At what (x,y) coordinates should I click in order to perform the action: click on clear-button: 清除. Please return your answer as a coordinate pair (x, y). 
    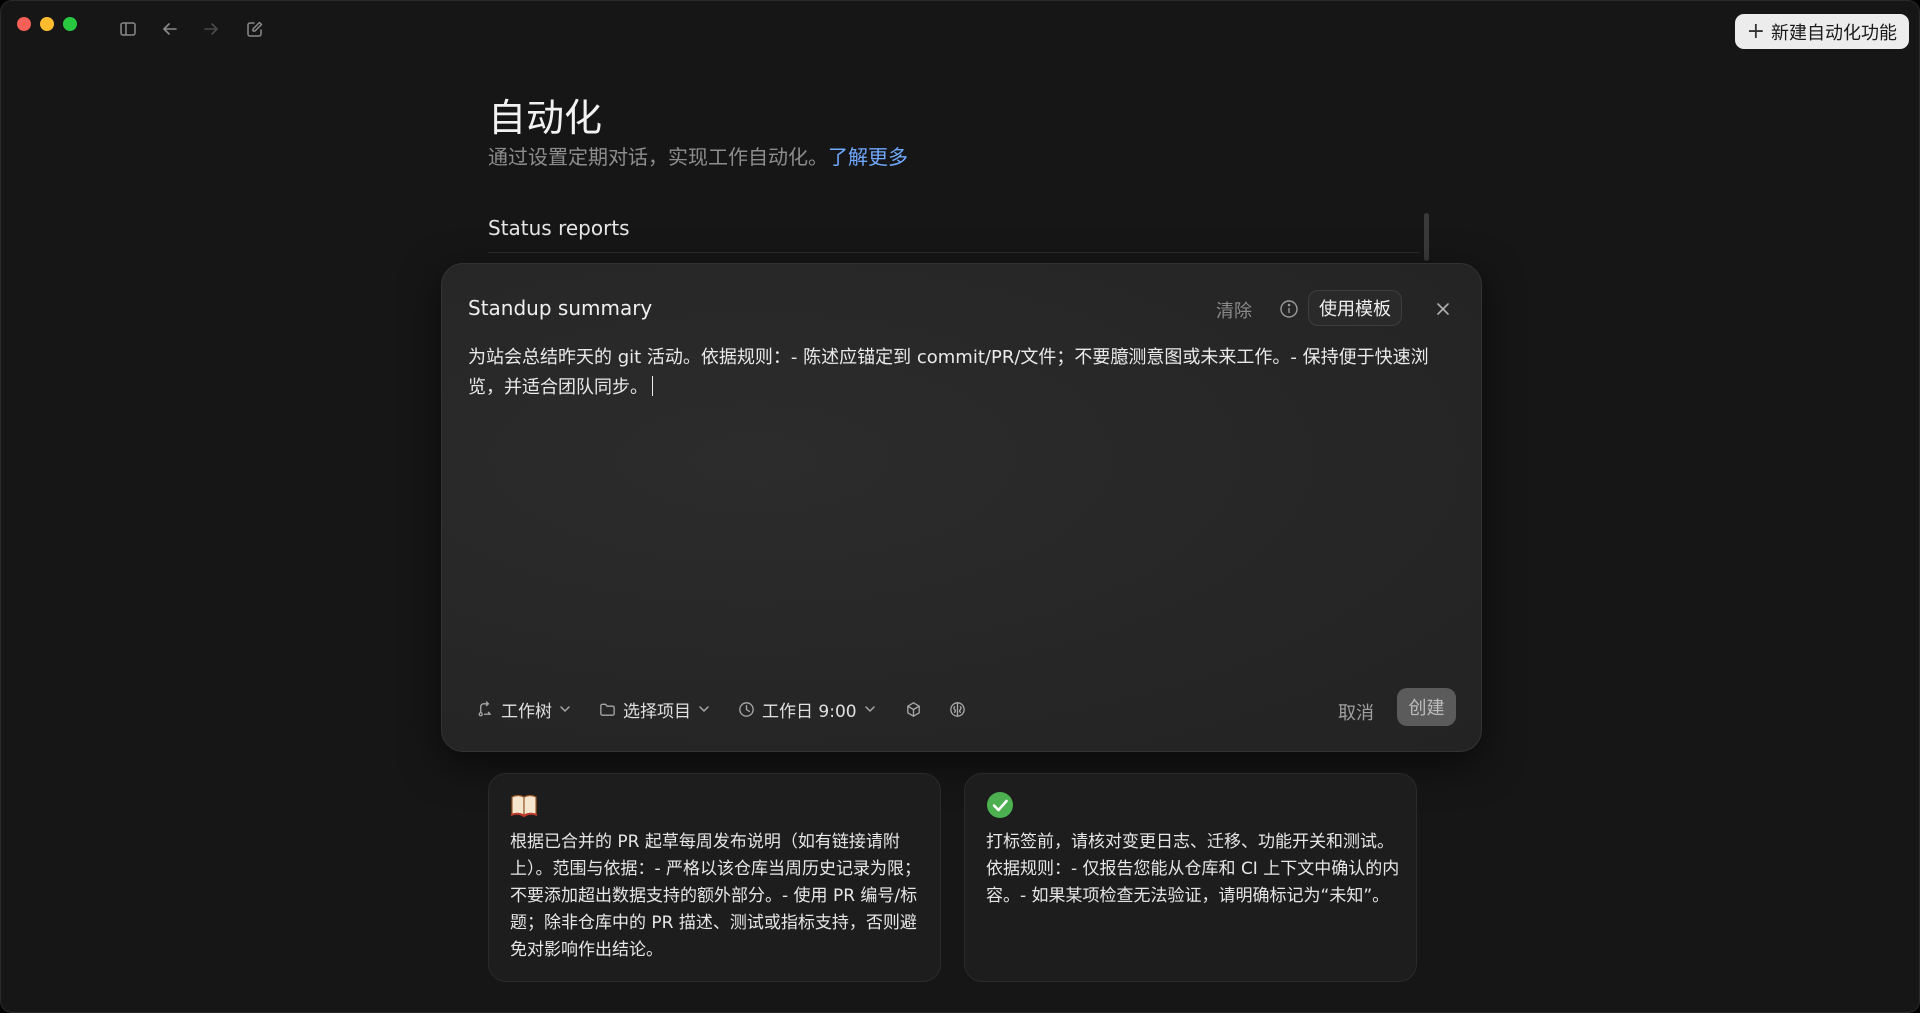
    Looking at the image, I should click on (1234, 310).